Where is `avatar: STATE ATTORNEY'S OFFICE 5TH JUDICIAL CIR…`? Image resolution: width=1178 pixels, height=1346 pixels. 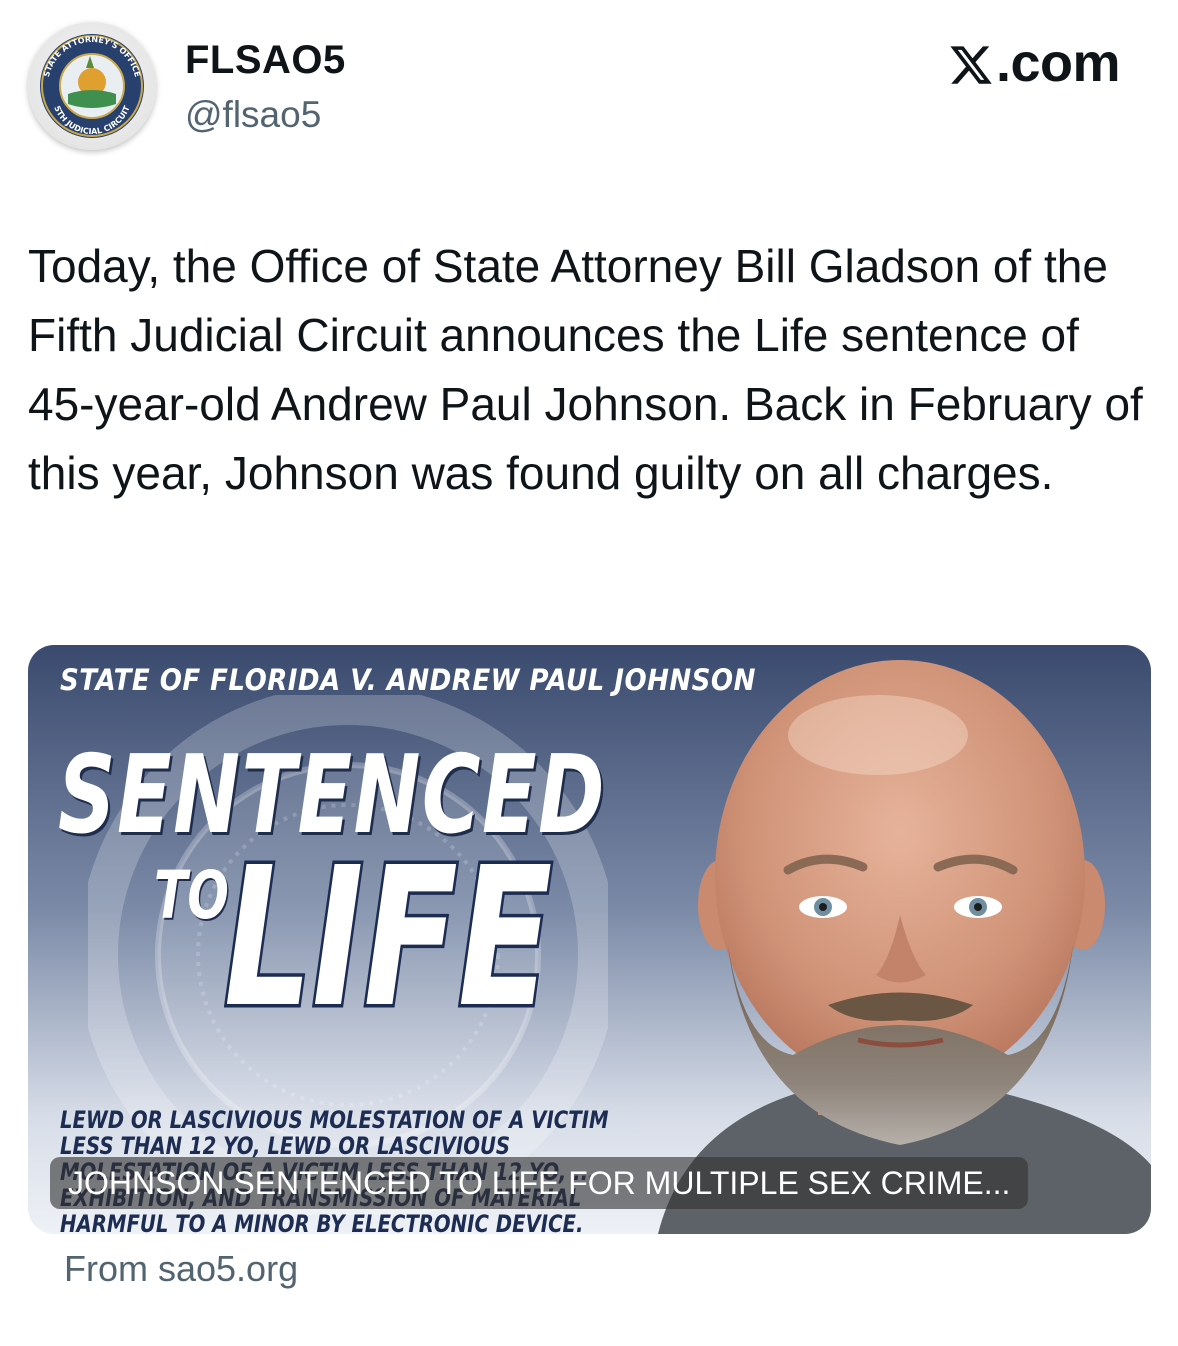 avatar: STATE ATTORNEY'S OFFICE 5TH JUDICIAL CIR… is located at coordinates (92, 86).